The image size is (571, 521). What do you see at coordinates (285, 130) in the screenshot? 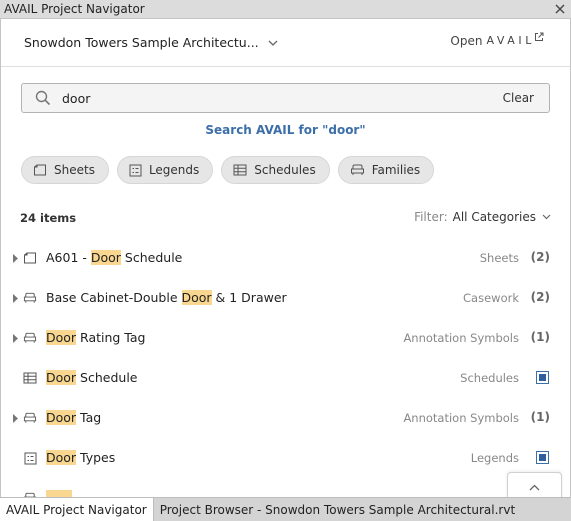
I see `search-avail-link: Search AVAIL for "door"` at bounding box center [285, 130].